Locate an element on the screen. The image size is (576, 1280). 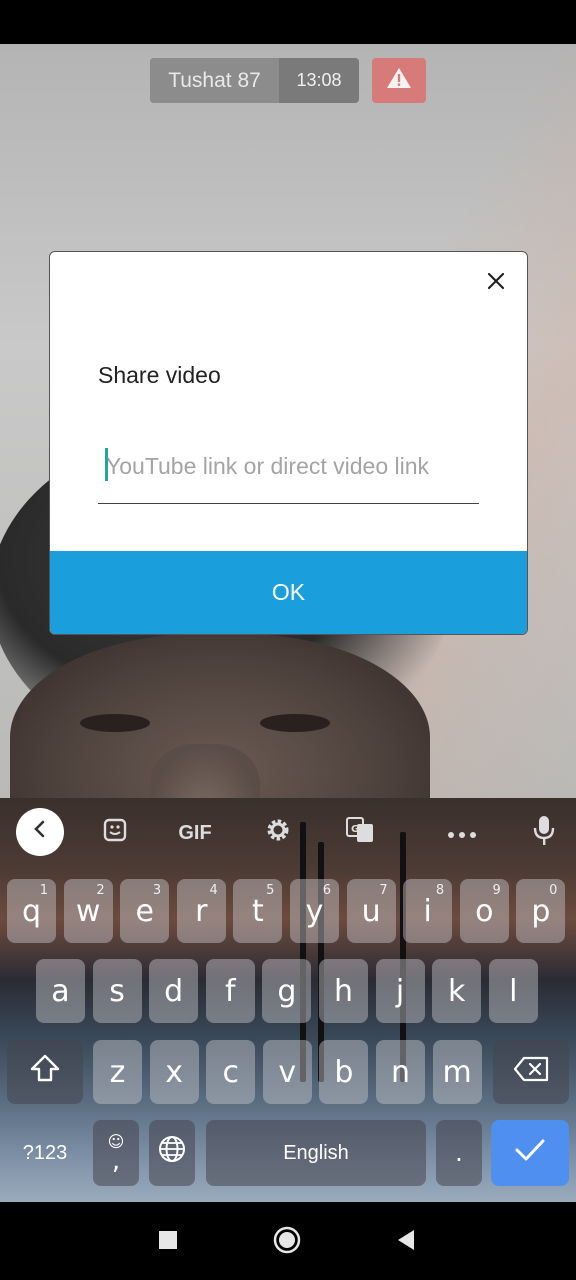
shift-icon is located at coordinates (45, 1072).